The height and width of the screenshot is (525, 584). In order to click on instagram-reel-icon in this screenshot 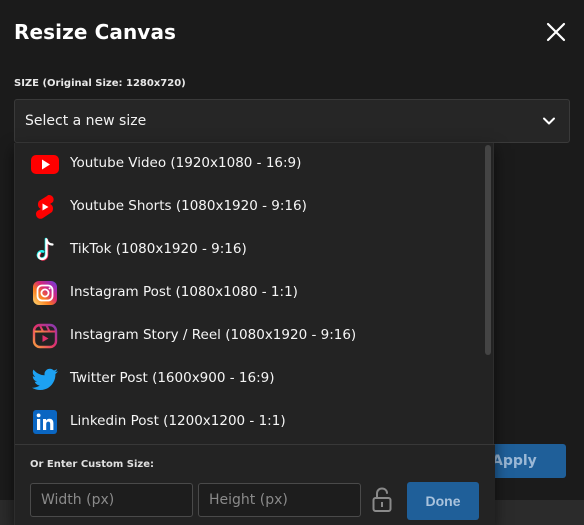, I will do `click(45, 336)`.